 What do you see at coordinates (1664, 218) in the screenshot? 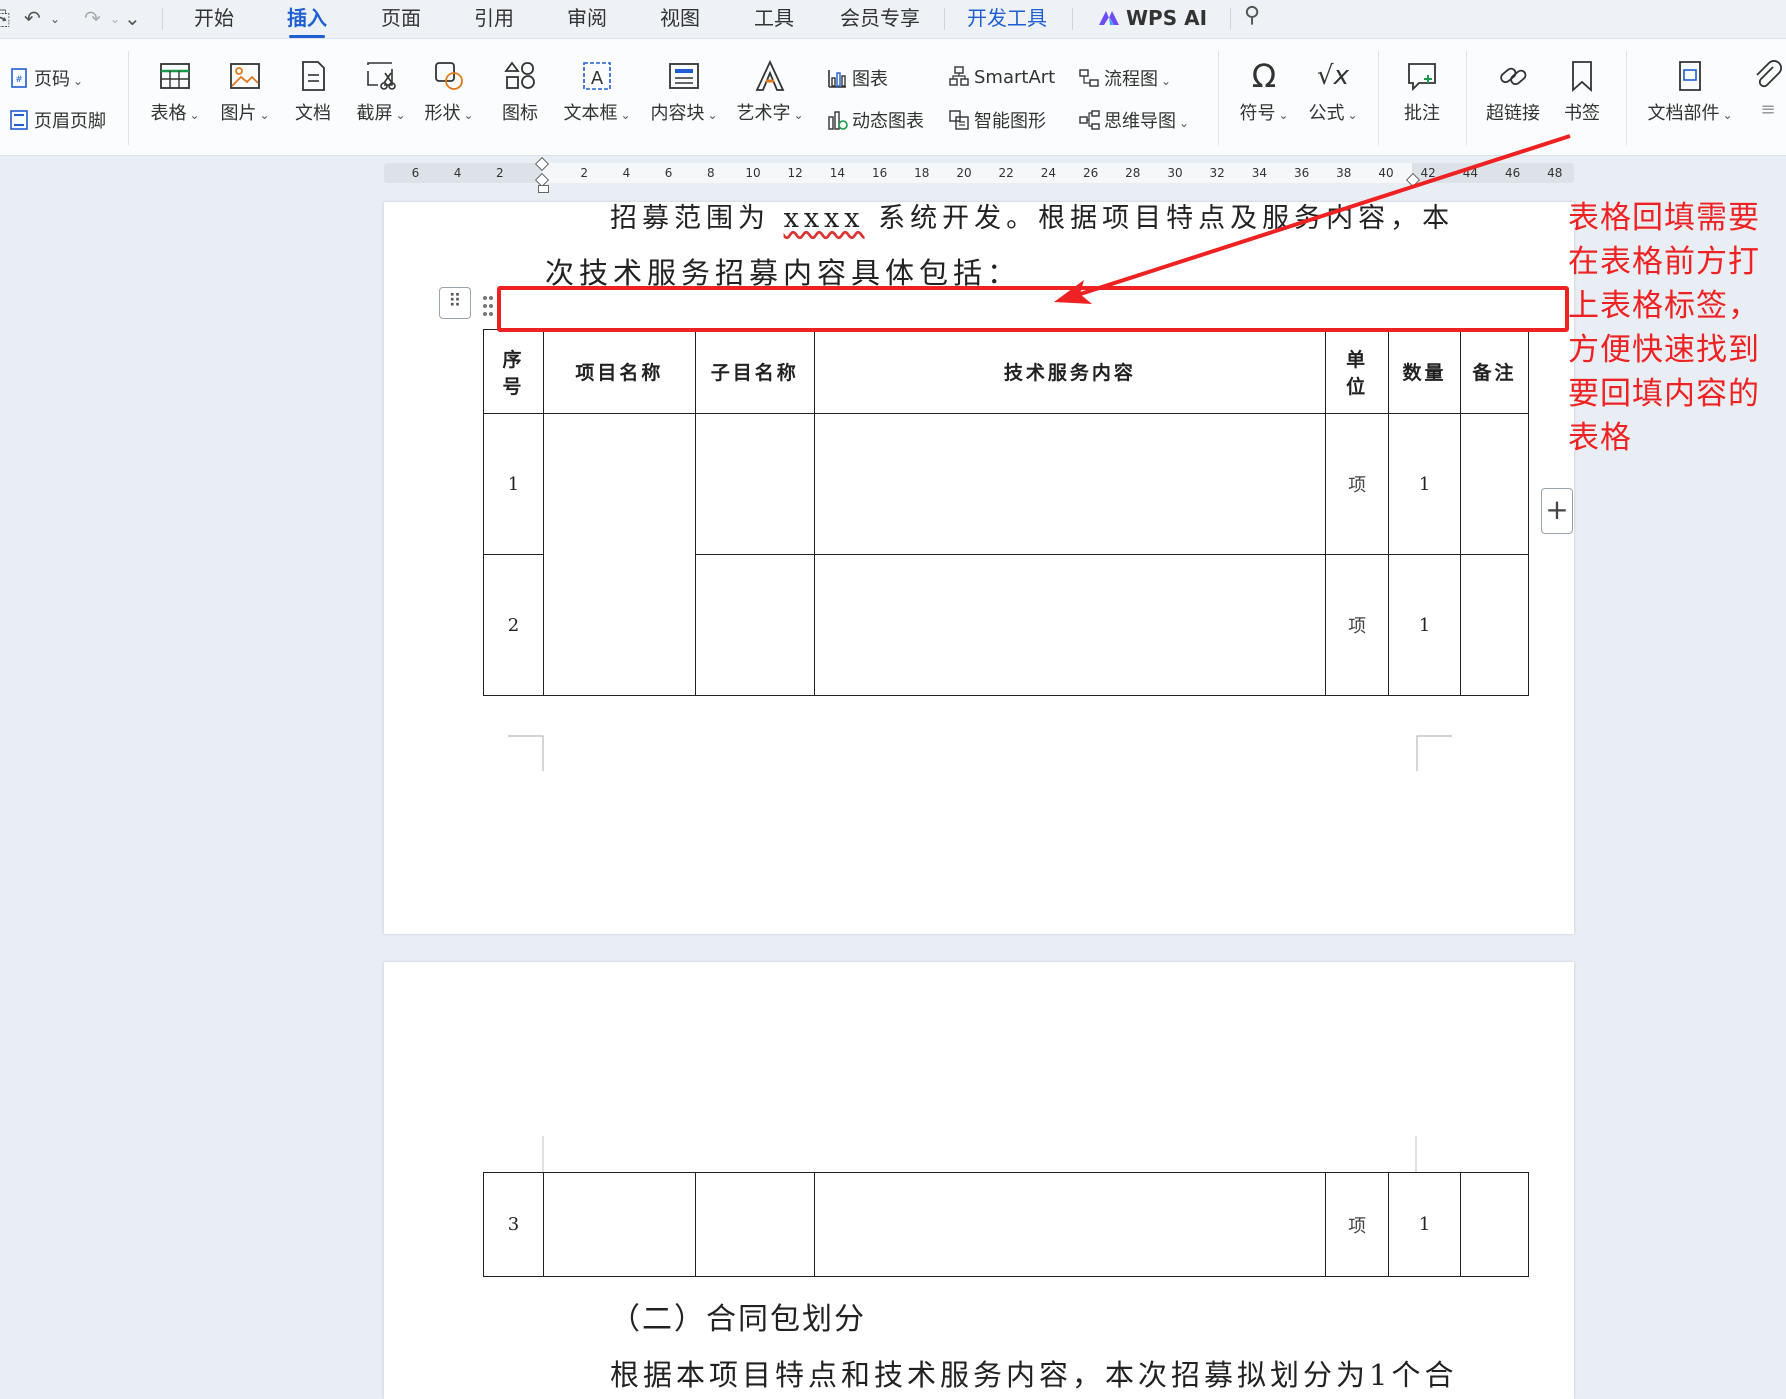
I see `annotation-line: 表格回填需要` at bounding box center [1664, 218].